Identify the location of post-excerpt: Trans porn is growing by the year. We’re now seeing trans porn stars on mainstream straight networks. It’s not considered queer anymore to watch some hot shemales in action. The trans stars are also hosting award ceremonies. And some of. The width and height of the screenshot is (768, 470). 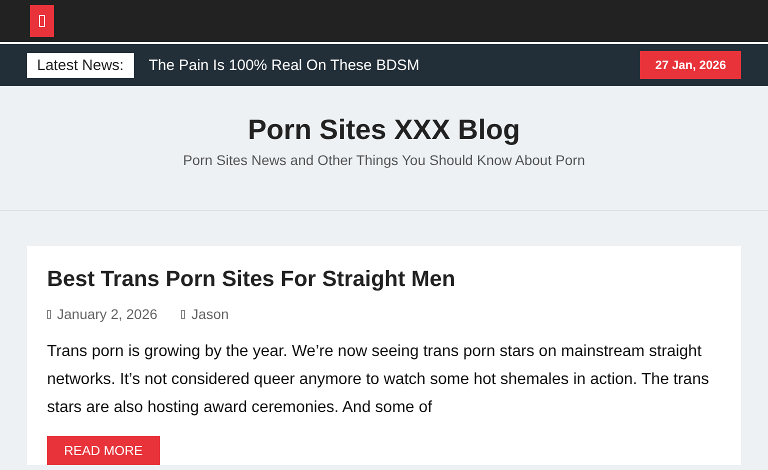
(378, 380).